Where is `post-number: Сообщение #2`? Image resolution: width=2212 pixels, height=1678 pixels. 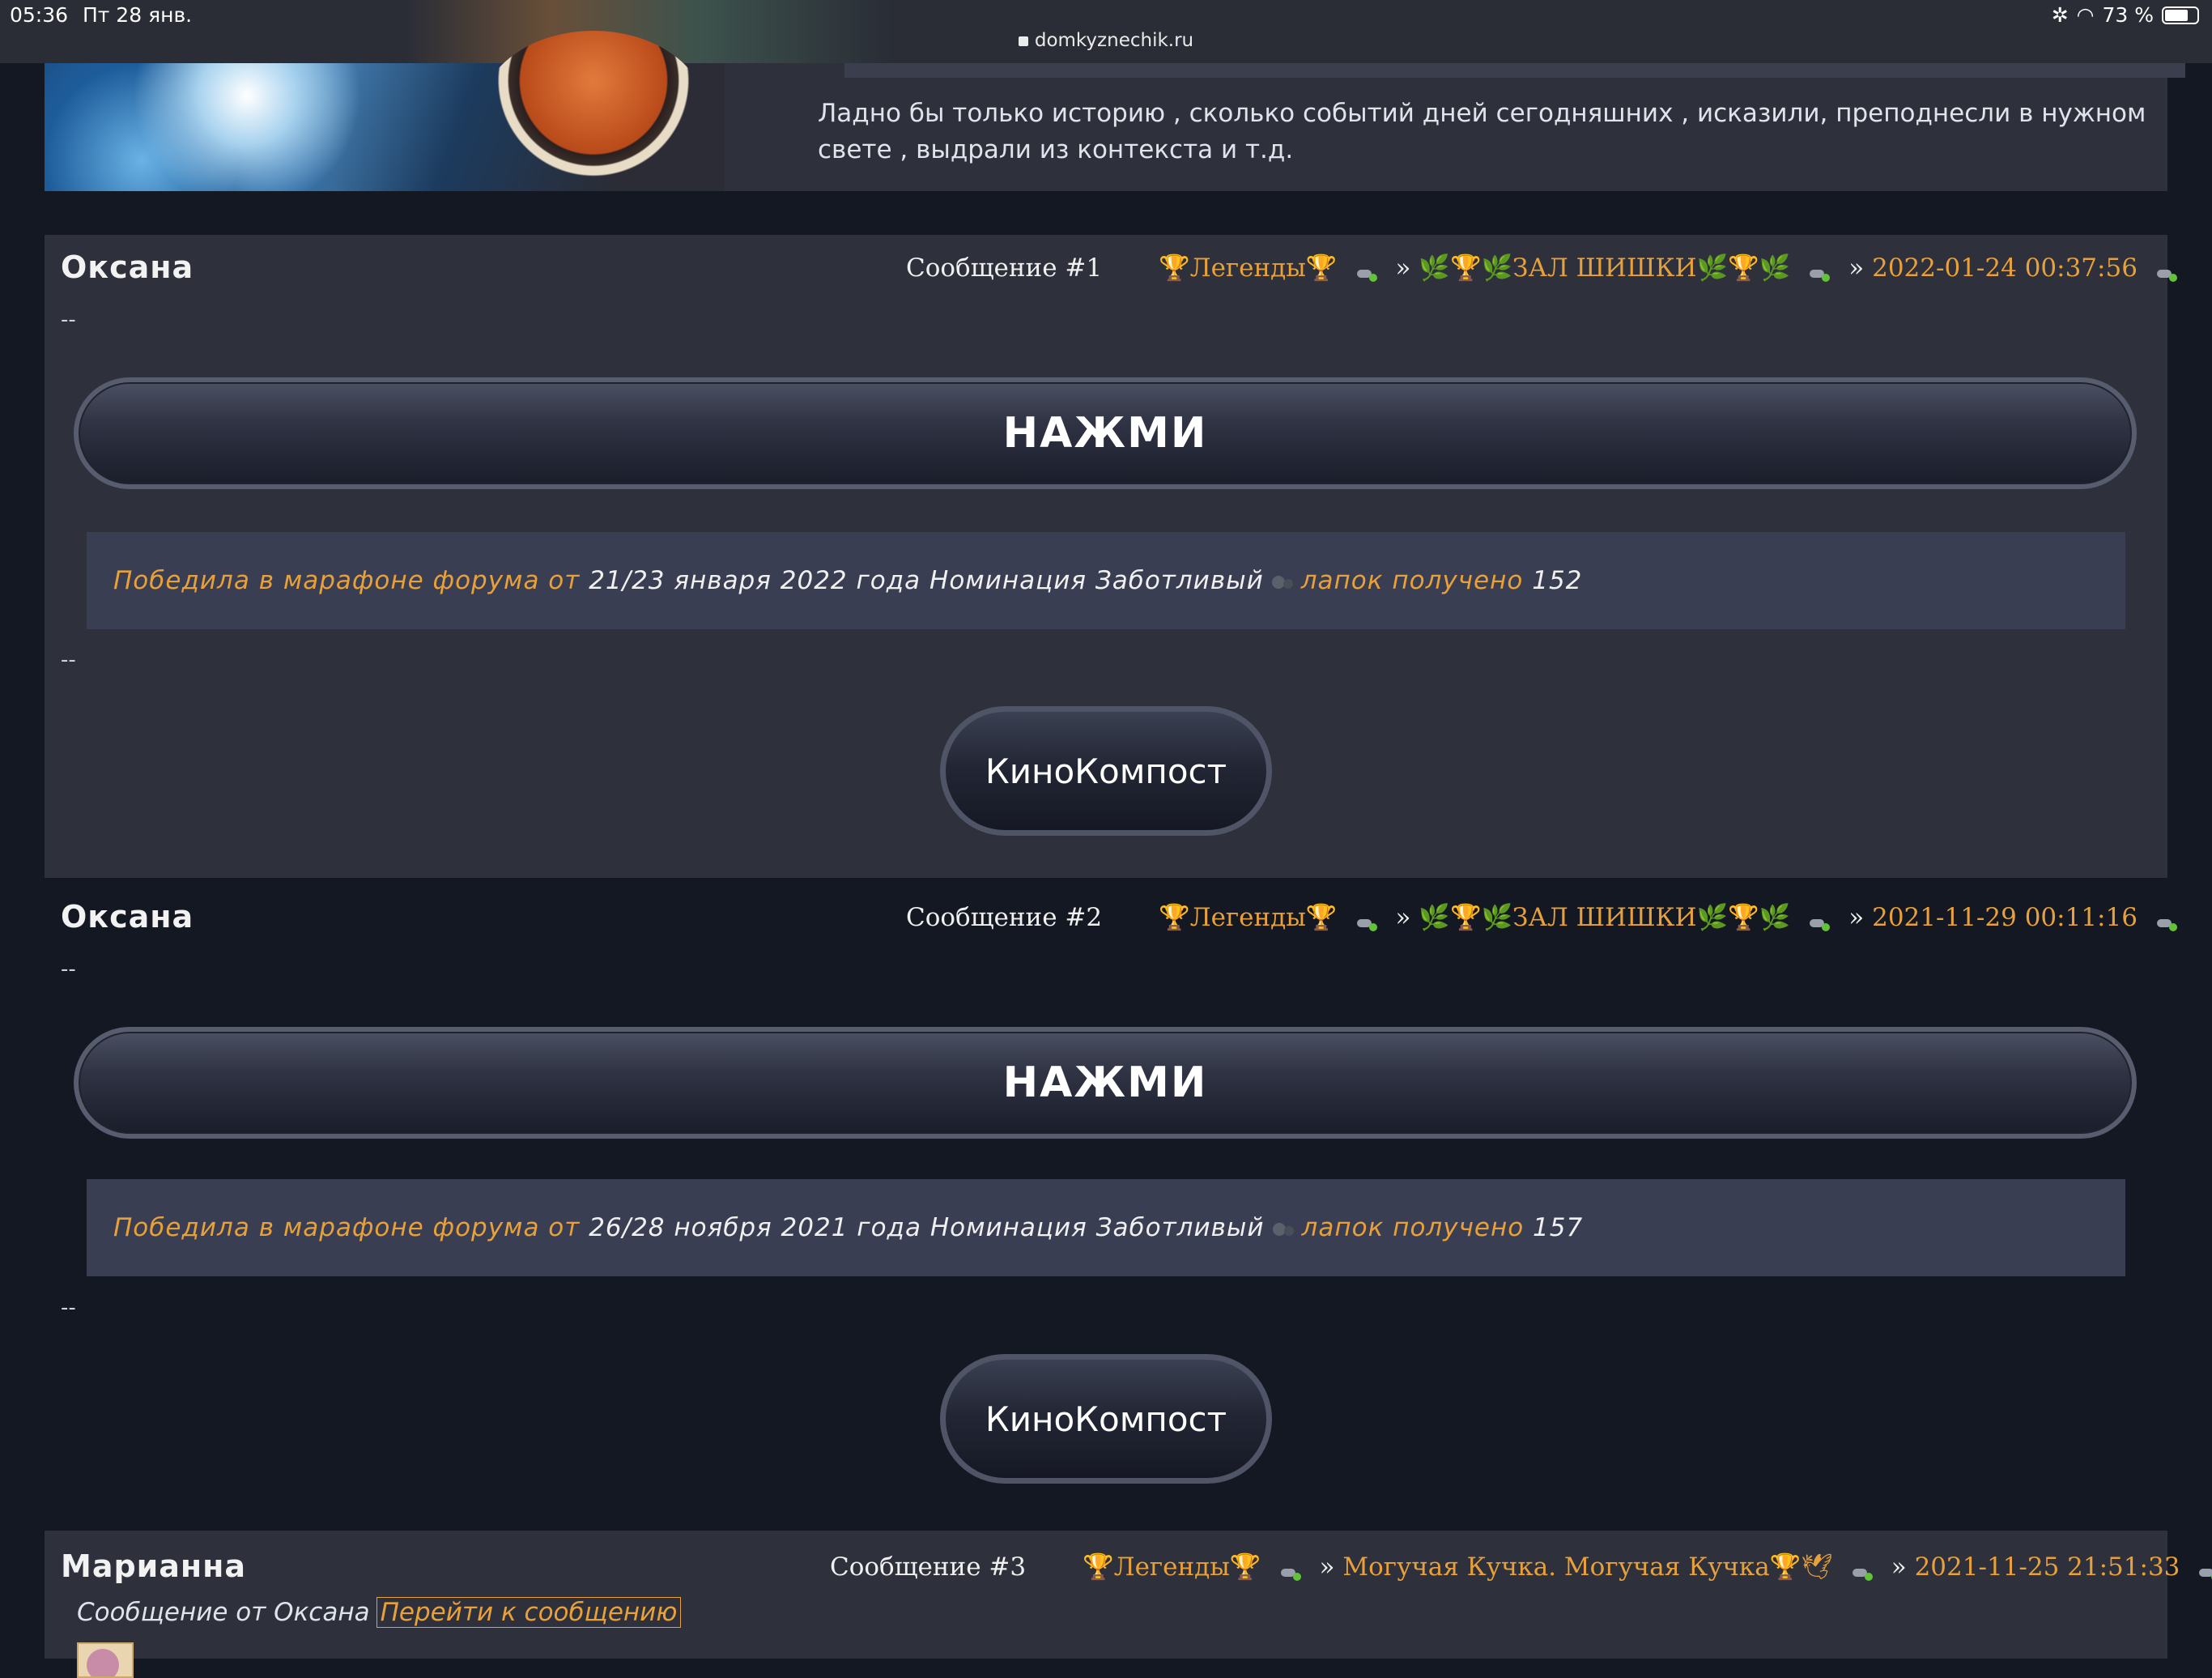
post-number: Сообщение #2 is located at coordinates (1004, 917).